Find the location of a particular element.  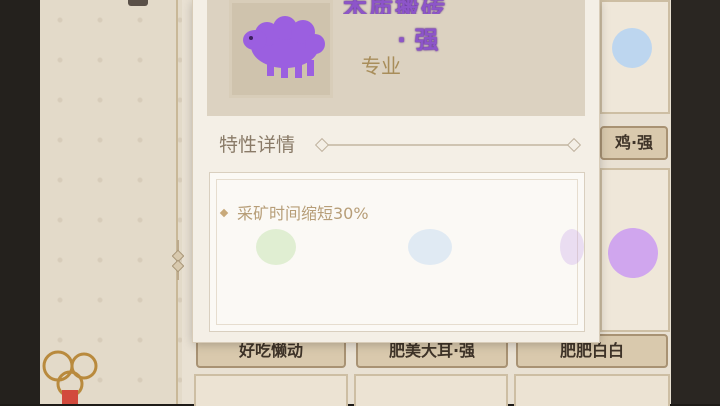

purple-blob-icon is located at coordinates (633, 253).